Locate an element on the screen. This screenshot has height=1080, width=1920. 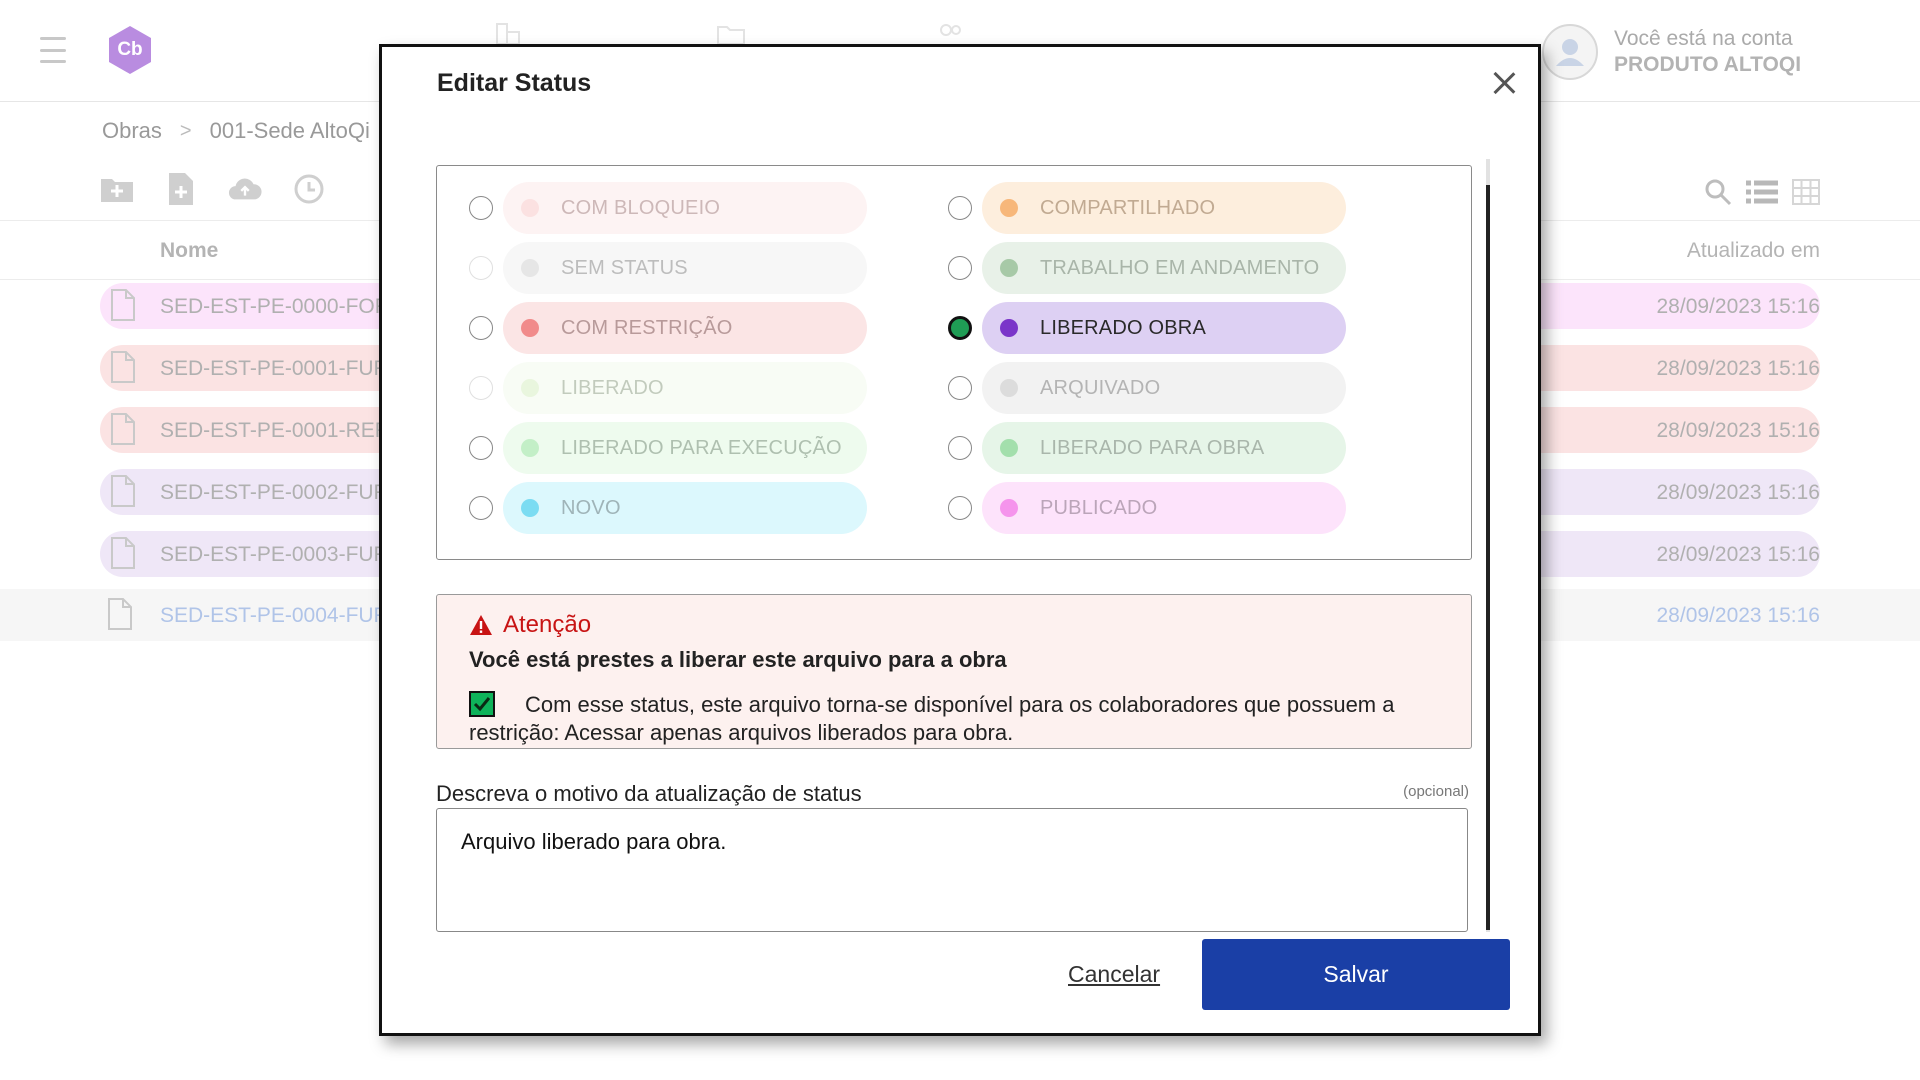
status-option-liberado-obra: LIBERADO OBRA is located at coordinates (1148, 328).